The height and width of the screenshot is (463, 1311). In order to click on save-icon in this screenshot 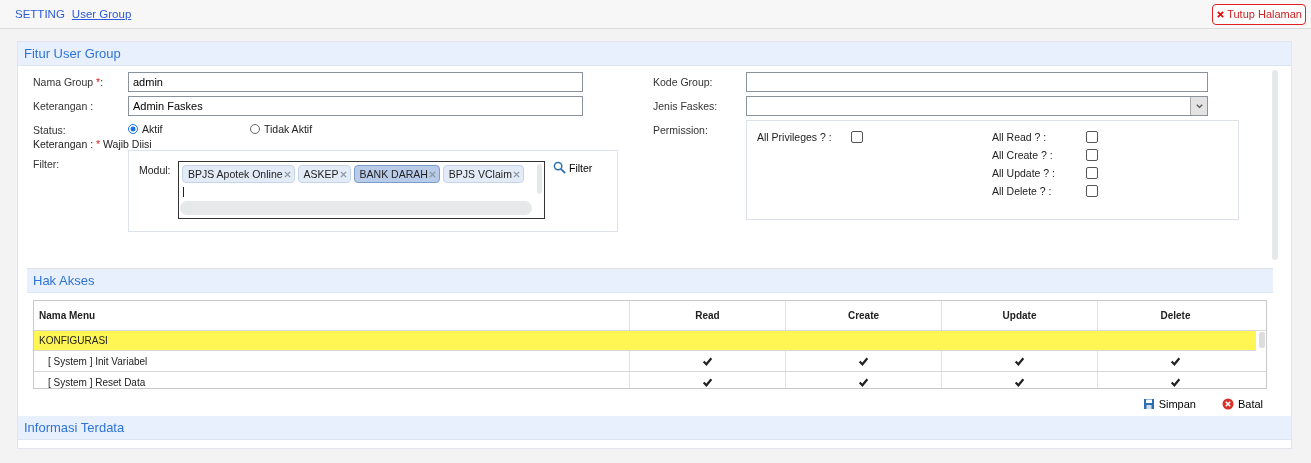, I will do `click(1148, 404)`.